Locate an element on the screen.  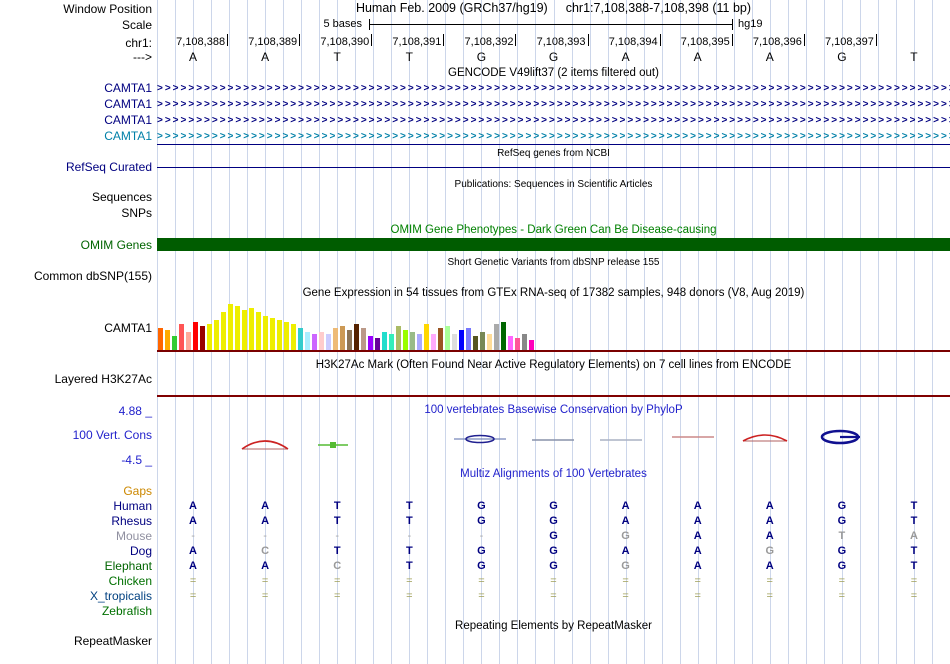
alignment-row-mouse: -----GGAATA is located at coordinates (553, 536).